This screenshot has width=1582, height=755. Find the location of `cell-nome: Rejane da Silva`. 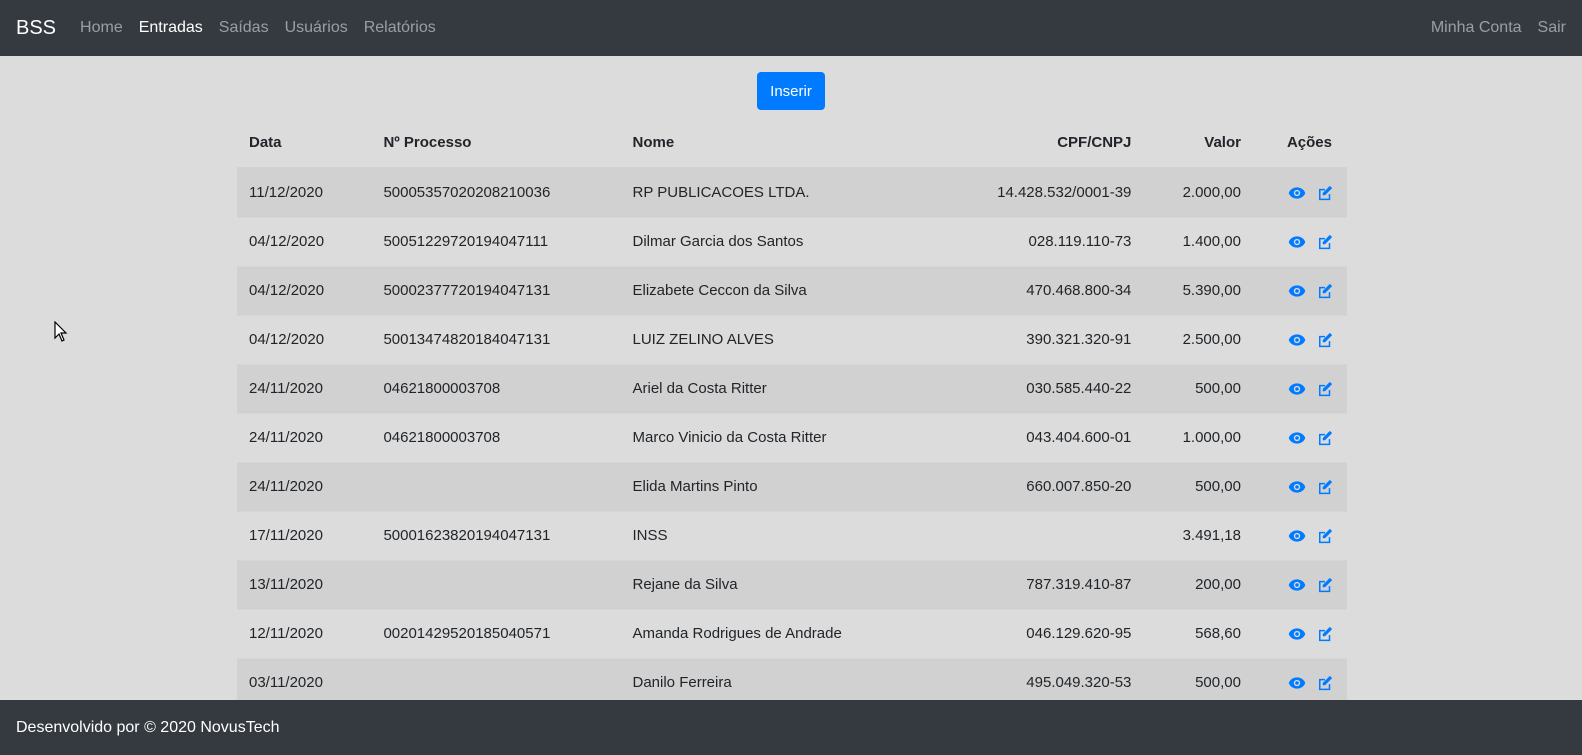

cell-nome: Rejane da Silva is located at coordinates (784, 584).